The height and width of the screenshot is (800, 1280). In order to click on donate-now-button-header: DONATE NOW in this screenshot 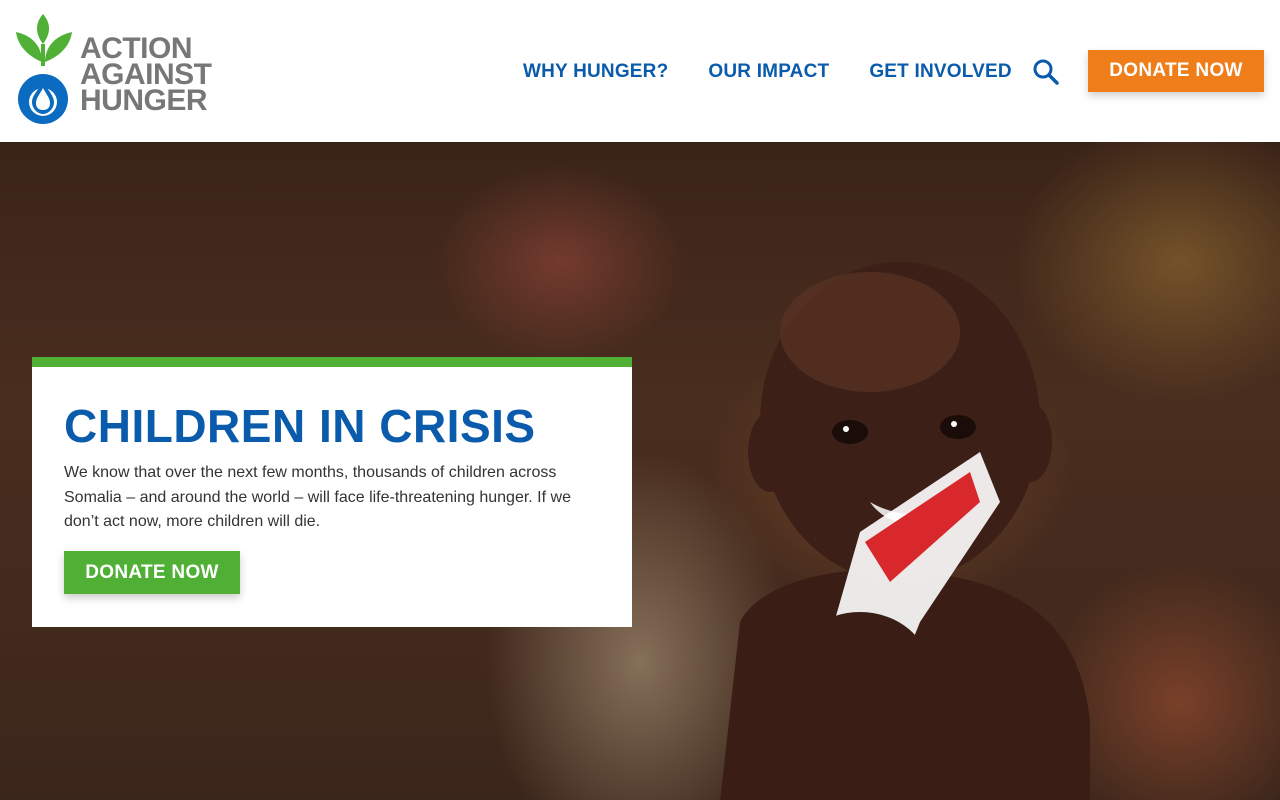, I will do `click(1176, 71)`.